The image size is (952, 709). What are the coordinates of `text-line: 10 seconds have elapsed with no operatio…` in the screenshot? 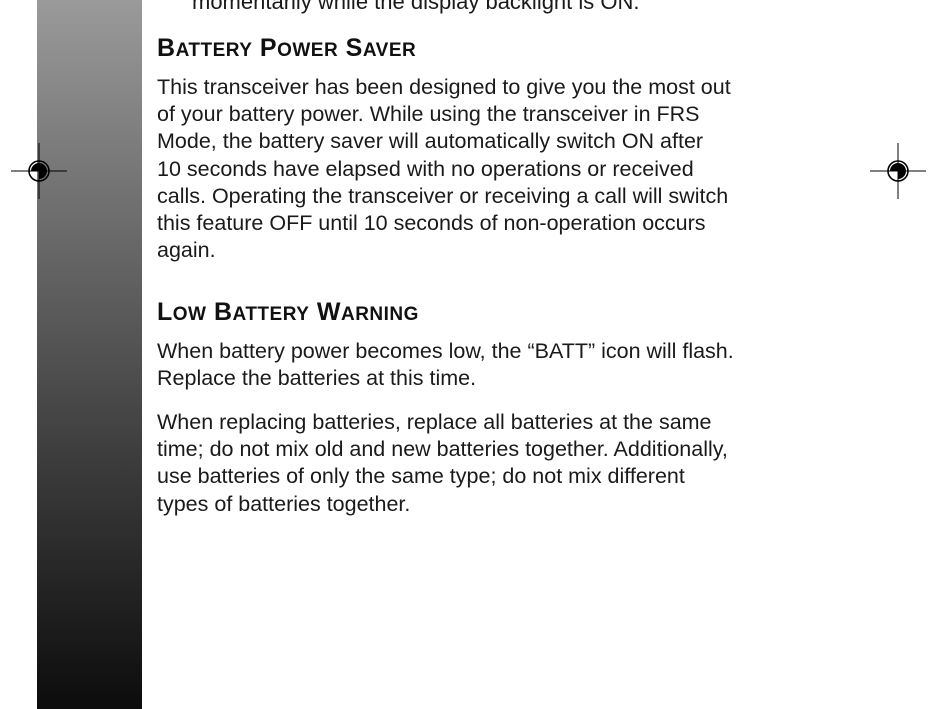 It's located at (425, 168).